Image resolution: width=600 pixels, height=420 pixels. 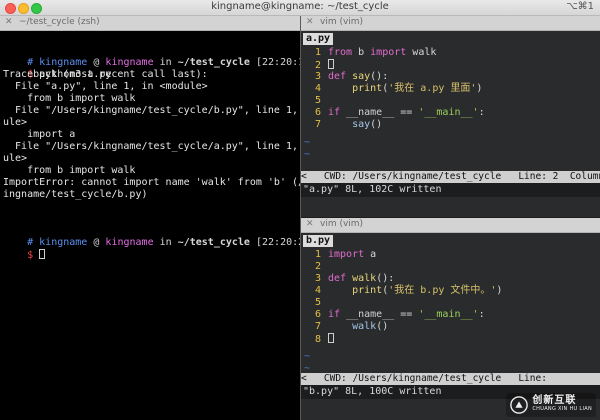 I want to click on vim-message: "a.py" 8L, 102C written, so click(x=372, y=189).